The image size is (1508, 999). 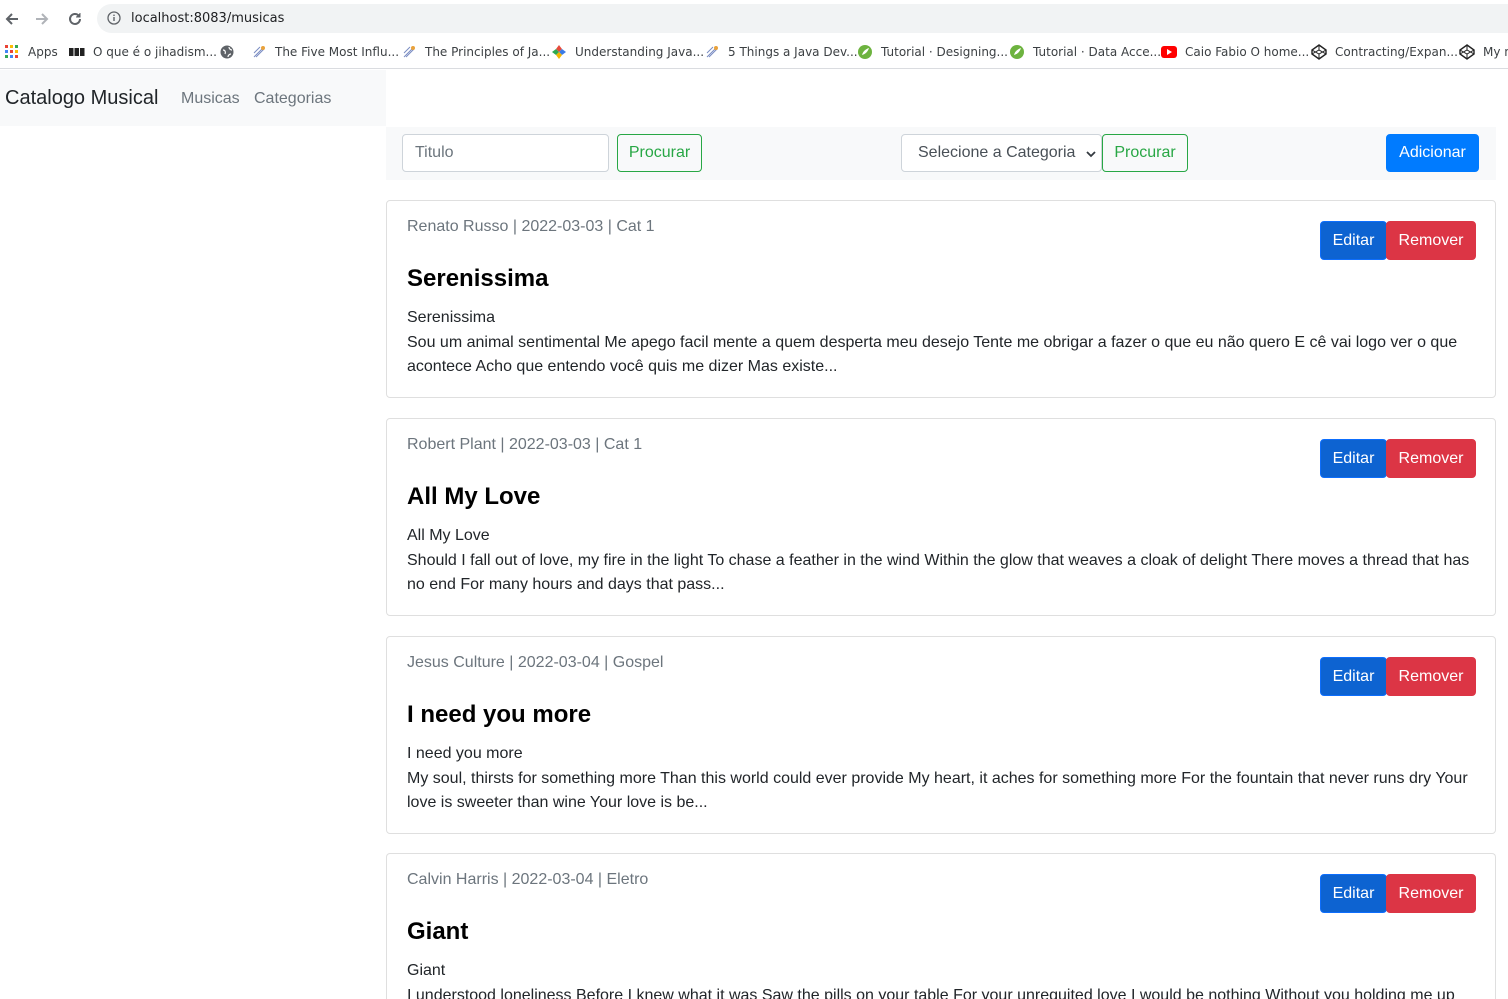 What do you see at coordinates (114, 20) in the screenshot?
I see `info-icon` at bounding box center [114, 20].